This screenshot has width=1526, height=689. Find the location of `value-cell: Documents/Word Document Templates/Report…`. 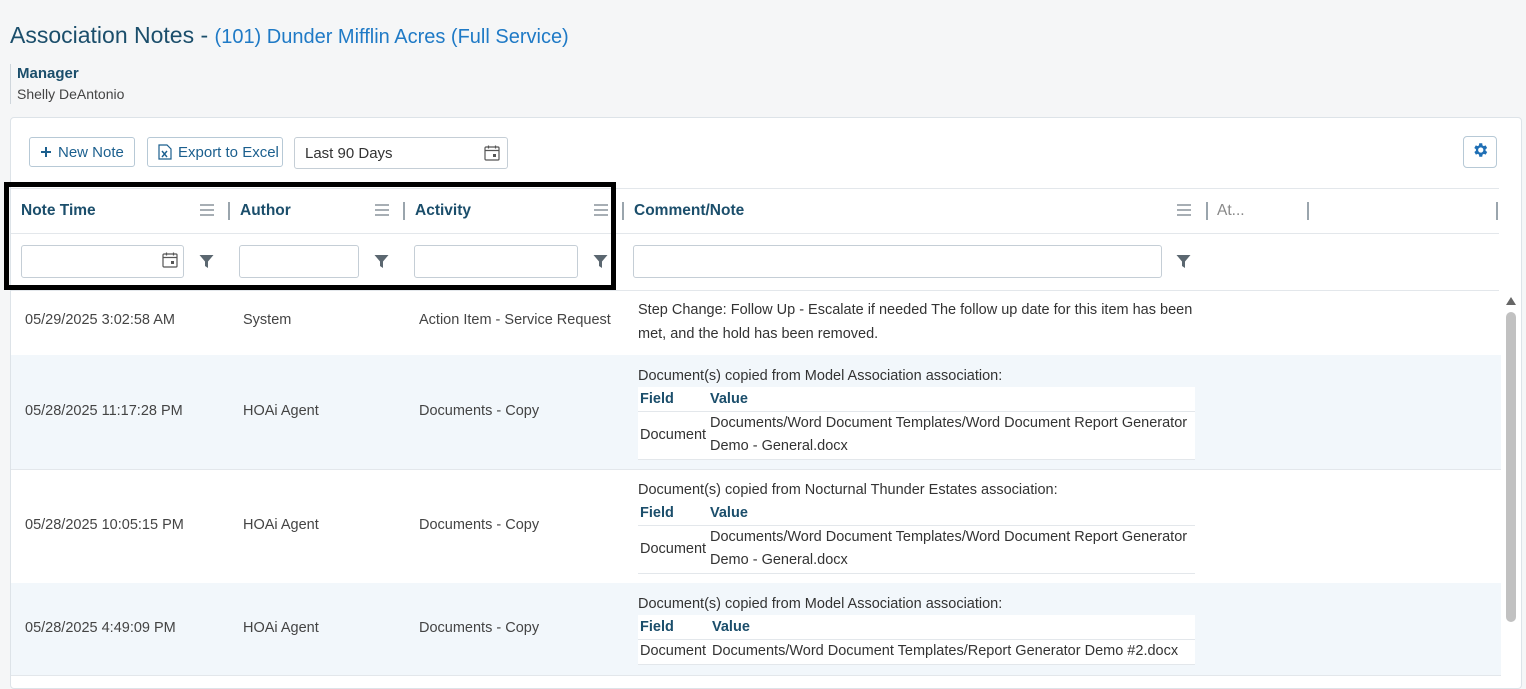

value-cell: Documents/Word Document Templates/Report… is located at coordinates (945, 651).